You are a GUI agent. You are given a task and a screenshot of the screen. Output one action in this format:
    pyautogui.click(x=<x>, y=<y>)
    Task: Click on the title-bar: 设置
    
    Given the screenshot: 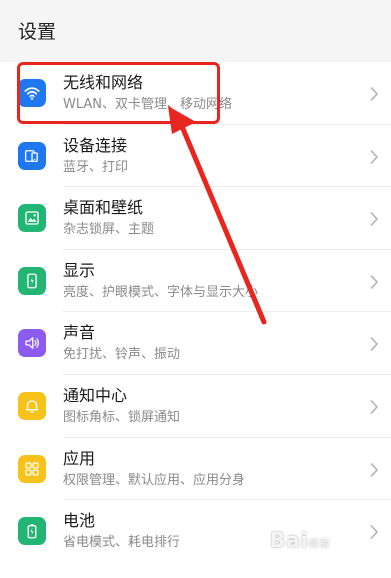 What is the action you would take?
    pyautogui.click(x=195, y=31)
    